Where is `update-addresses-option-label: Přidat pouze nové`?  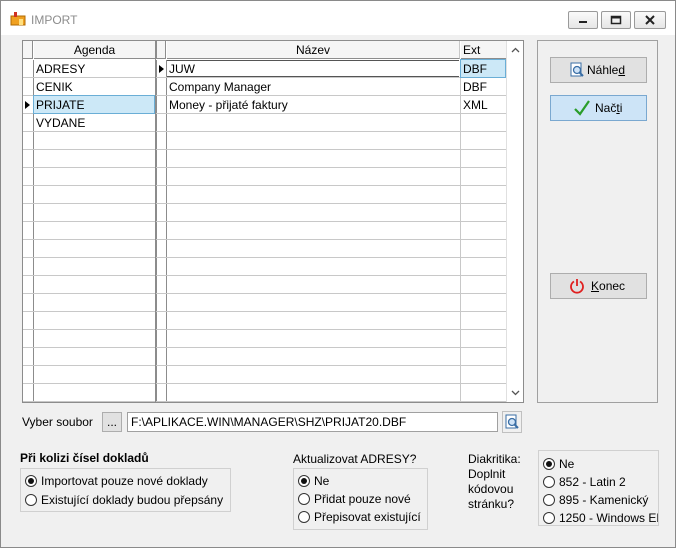
update-addresses-option-label: Přidat pouze nové is located at coordinates (362, 499).